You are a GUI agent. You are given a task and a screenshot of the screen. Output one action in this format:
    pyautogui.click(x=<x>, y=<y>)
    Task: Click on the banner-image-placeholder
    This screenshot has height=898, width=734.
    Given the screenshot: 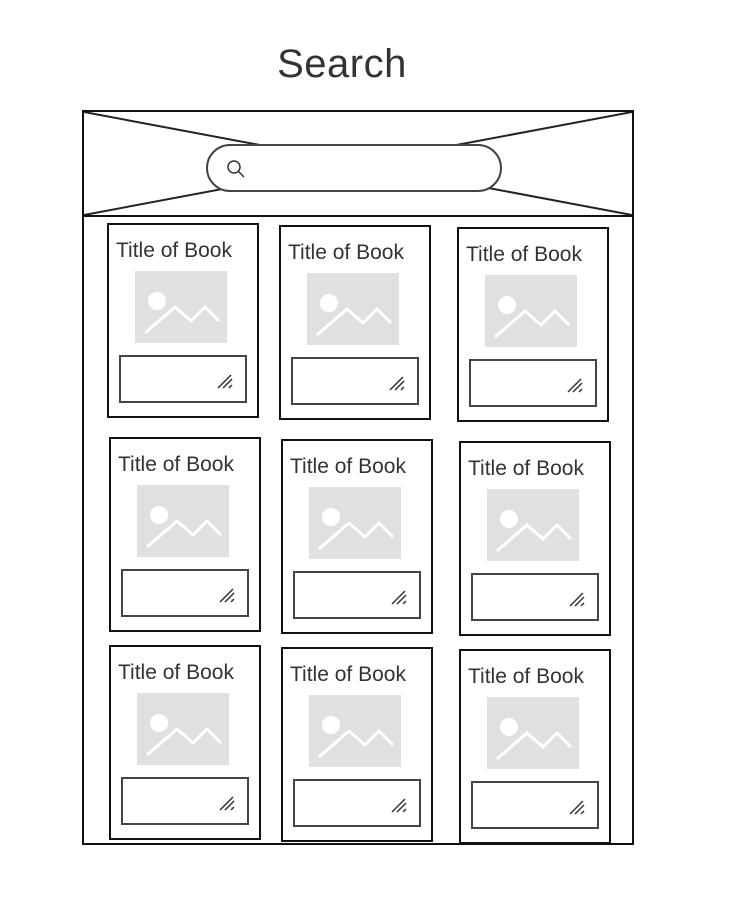 What is the action you would take?
    pyautogui.click(x=358, y=164)
    